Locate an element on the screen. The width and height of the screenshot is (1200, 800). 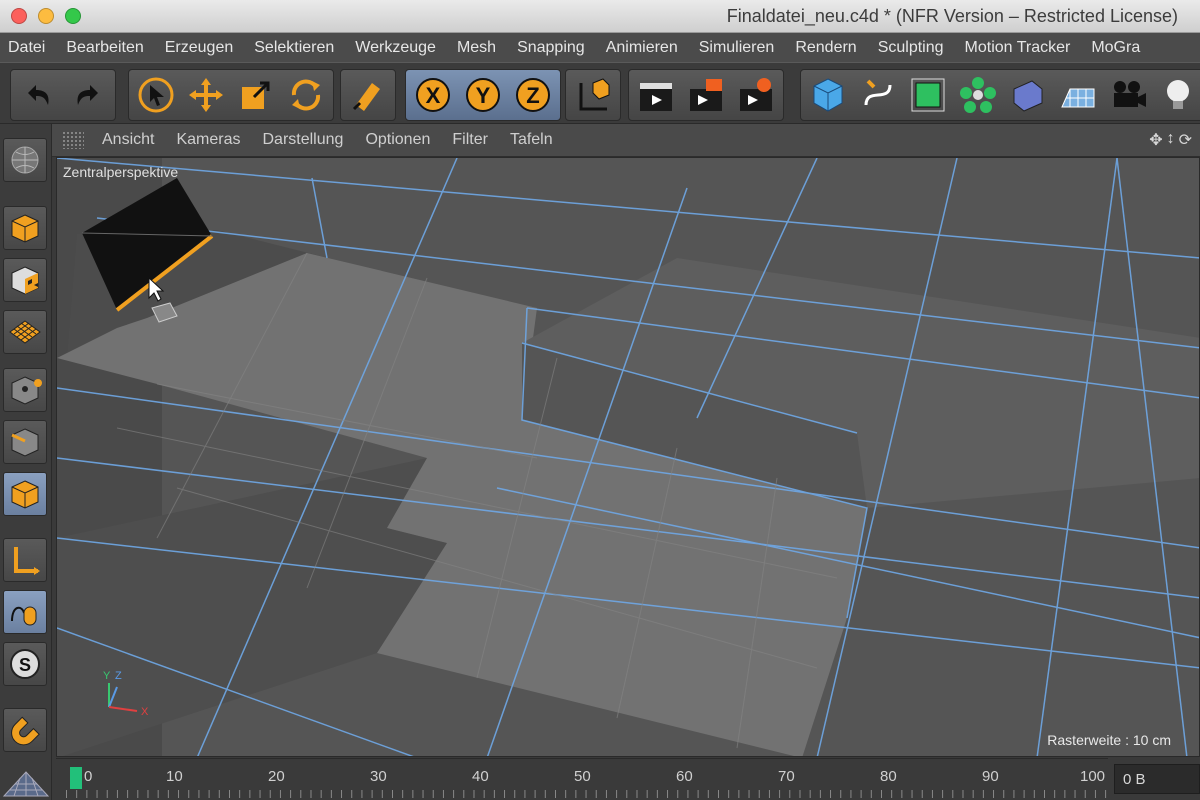
menu-bearbeiten: Bearbeiten is located at coordinates (104, 48).